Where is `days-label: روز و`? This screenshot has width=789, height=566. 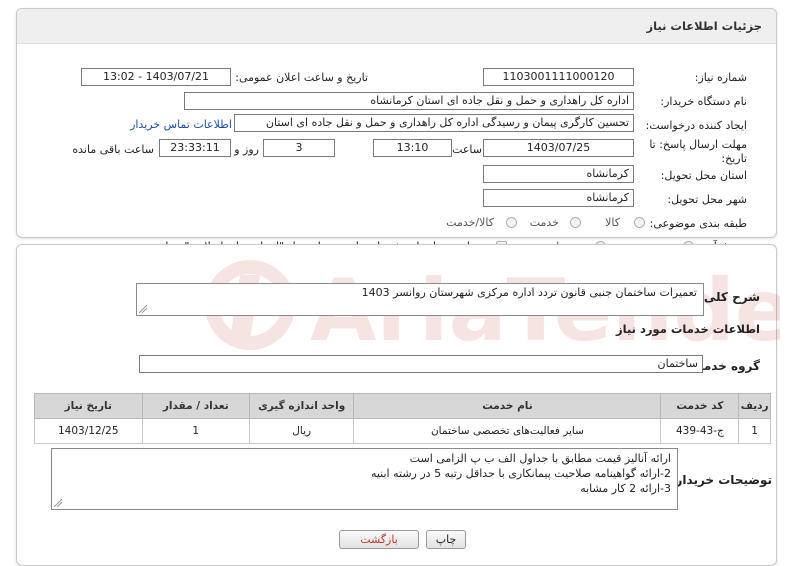 days-label: روز و is located at coordinates (246, 149).